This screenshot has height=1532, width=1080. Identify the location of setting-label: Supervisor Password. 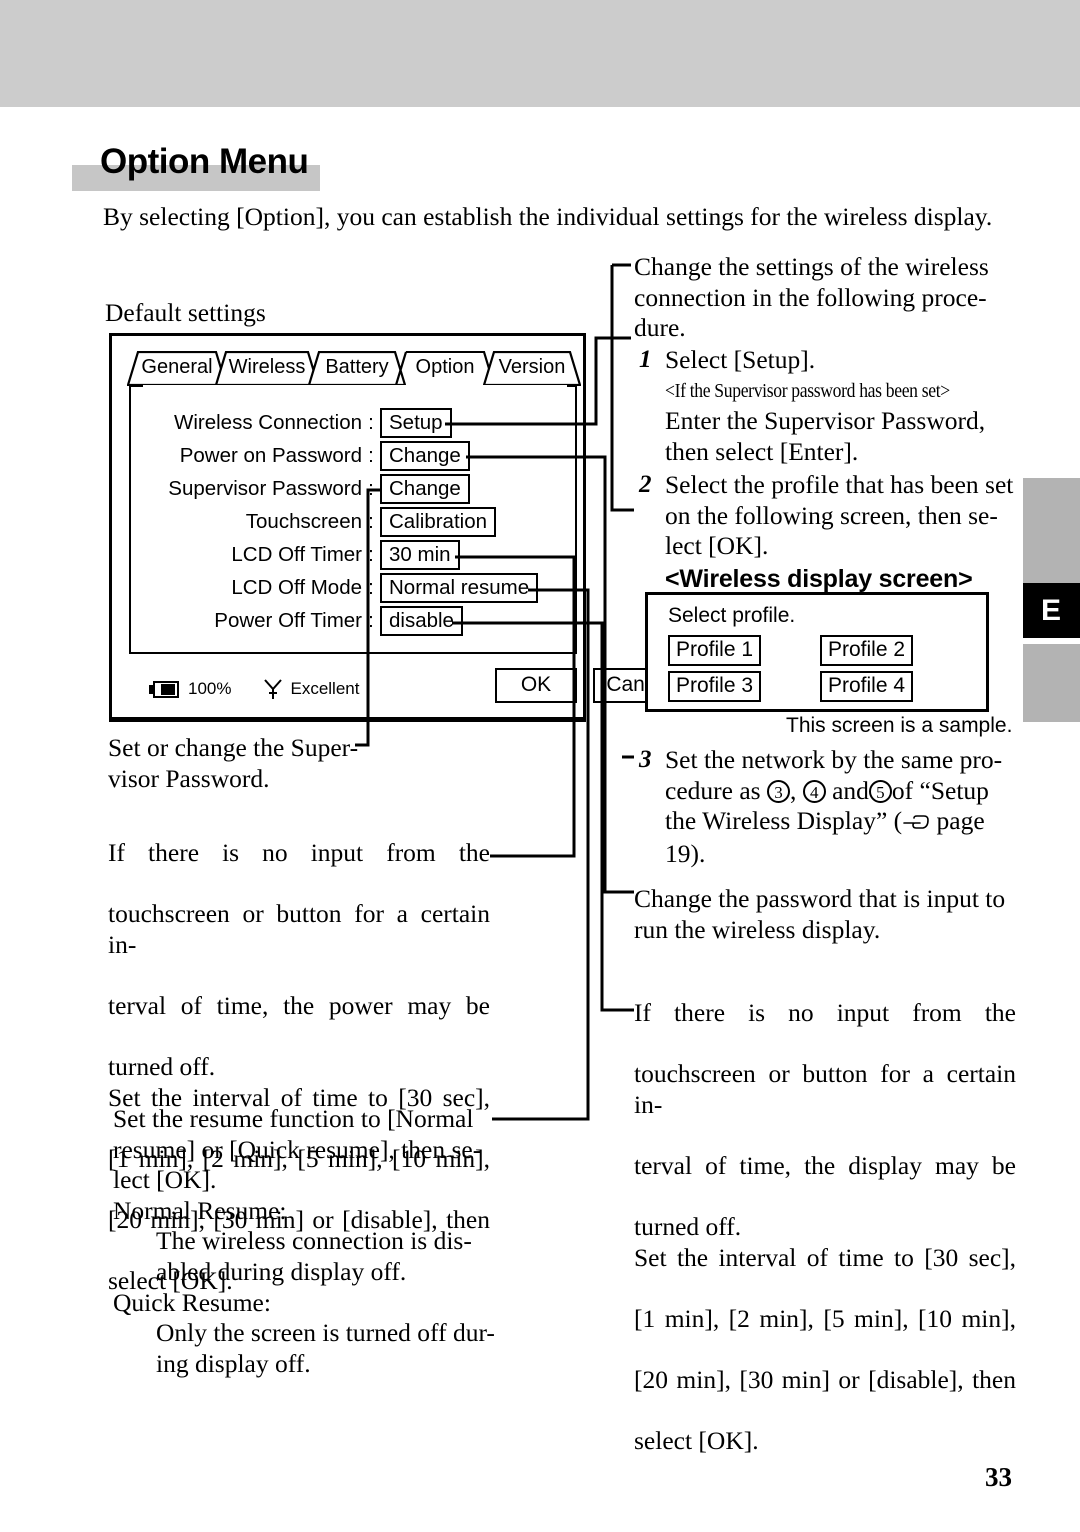
(265, 488).